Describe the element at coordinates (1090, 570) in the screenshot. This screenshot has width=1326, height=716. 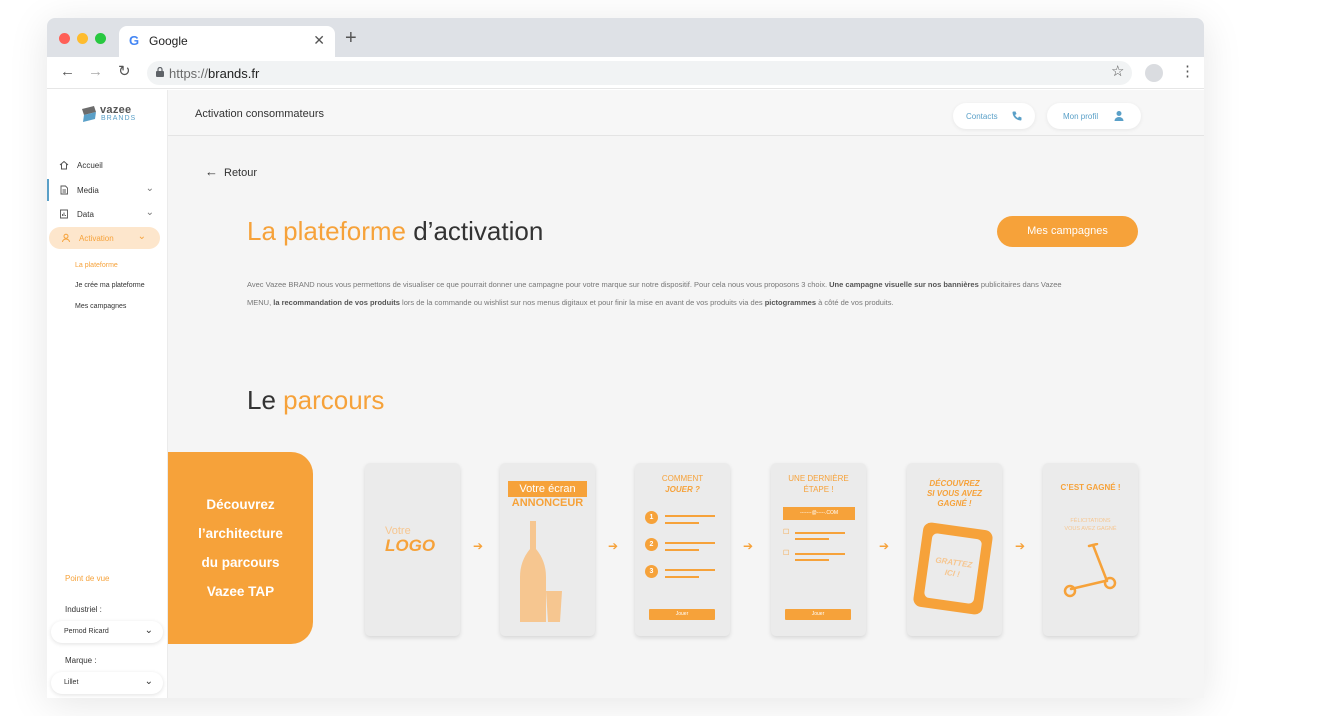
I see `scooter-icon` at that location.